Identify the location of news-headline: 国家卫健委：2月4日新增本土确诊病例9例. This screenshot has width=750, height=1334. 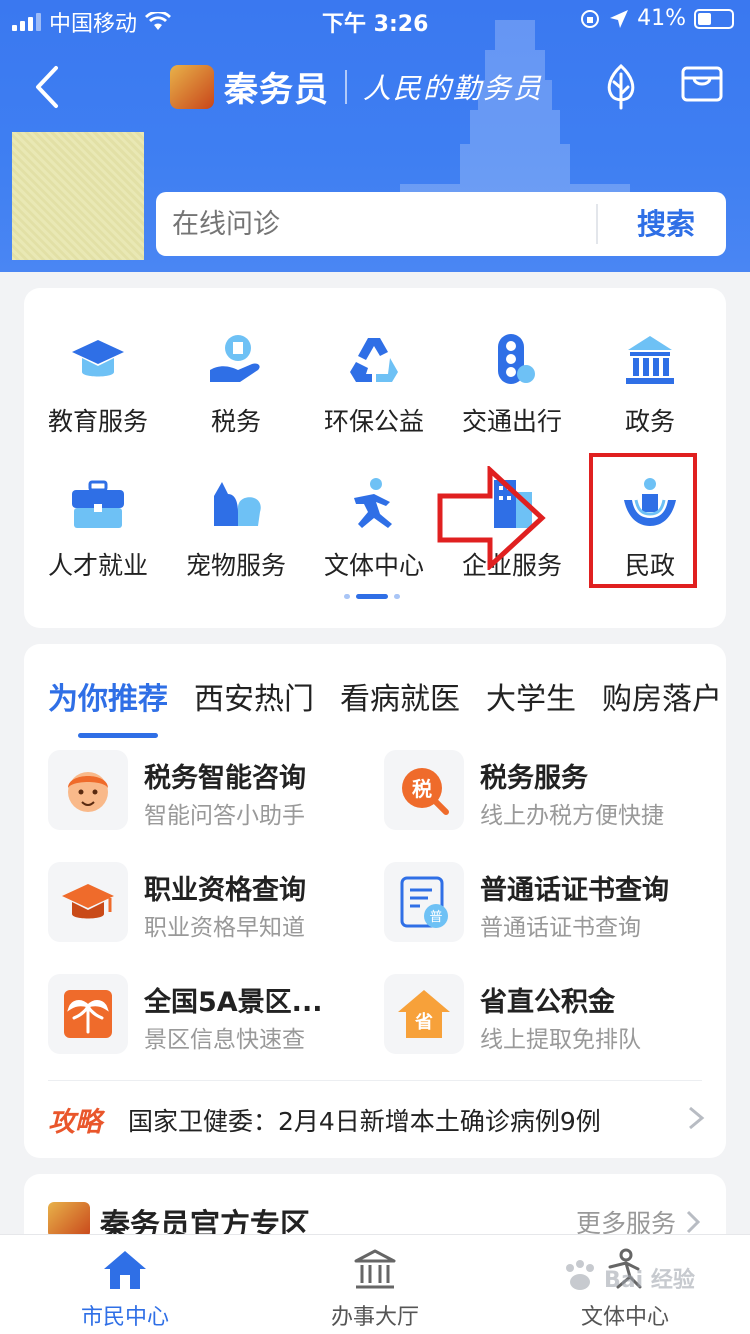
(364, 1121).